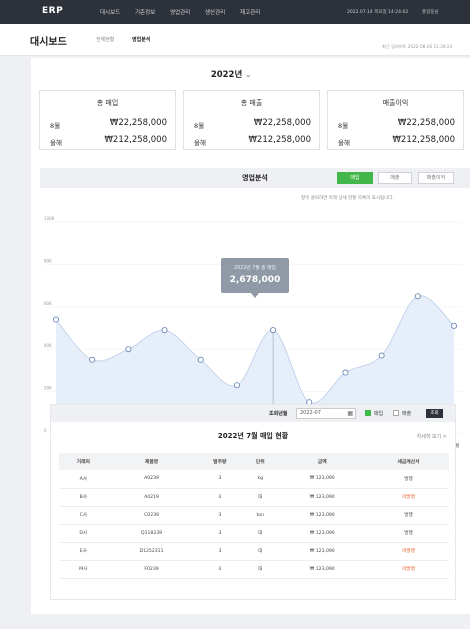  Describe the element at coordinates (251, 103) in the screenshot. I see `card-title: 총 매출` at that location.